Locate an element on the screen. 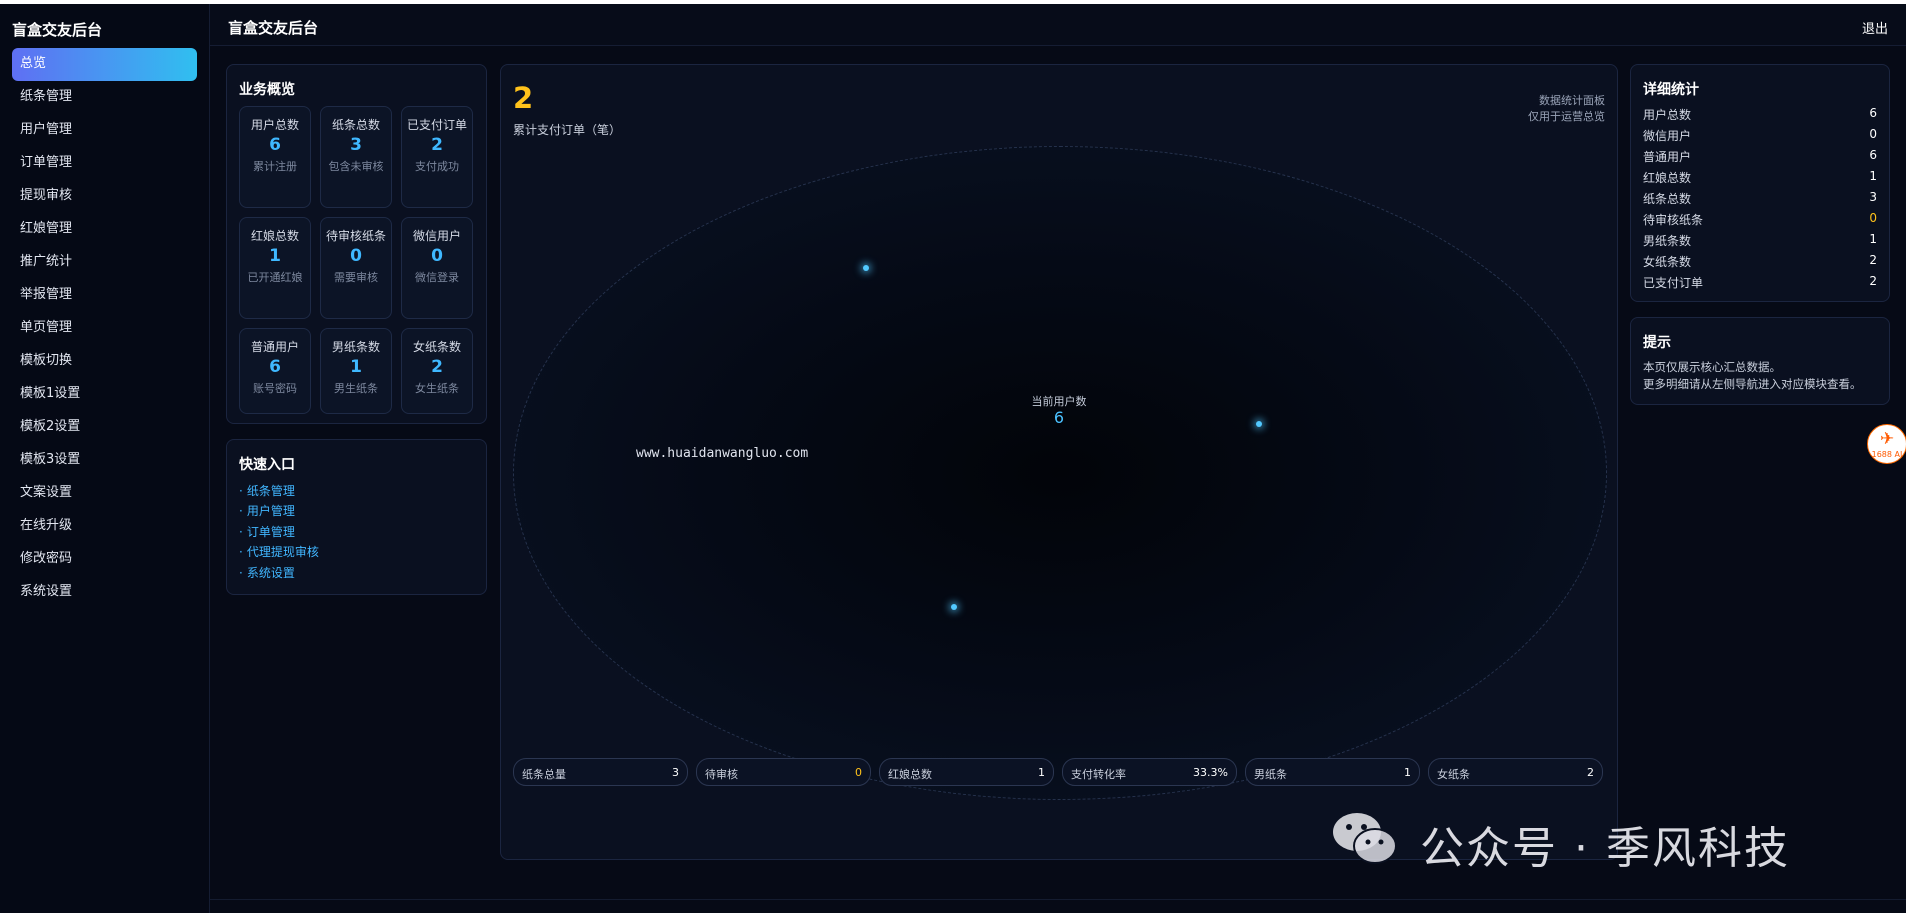 The height and width of the screenshot is (913, 1906). sidebar-item-copywriting: 文案设置 is located at coordinates (104, 493).